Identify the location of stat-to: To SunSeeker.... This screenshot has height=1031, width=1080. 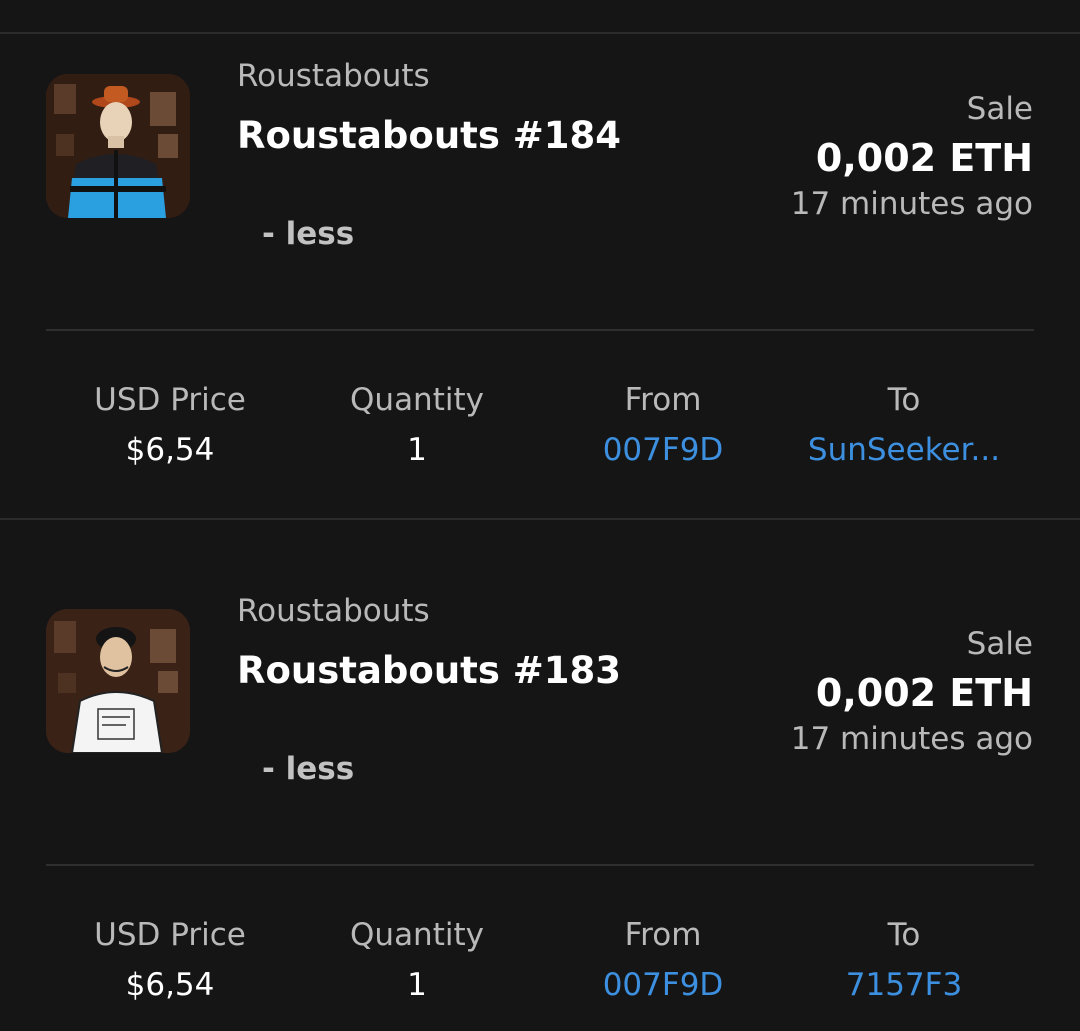
(904, 425).